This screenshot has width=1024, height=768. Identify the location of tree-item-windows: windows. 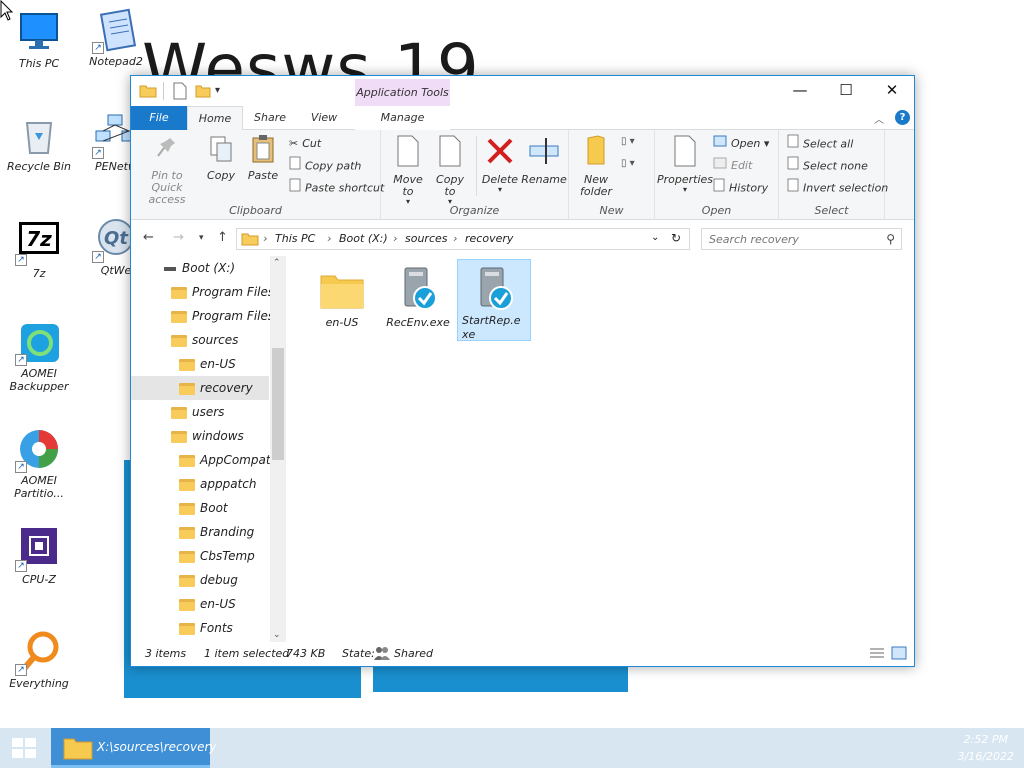
(207, 436).